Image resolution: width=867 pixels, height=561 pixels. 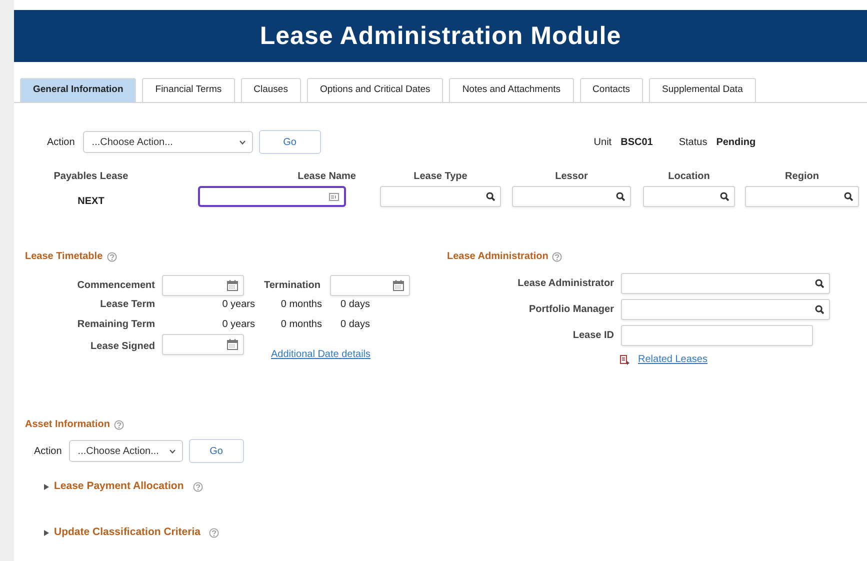 I want to click on input-field, so click(x=272, y=196).